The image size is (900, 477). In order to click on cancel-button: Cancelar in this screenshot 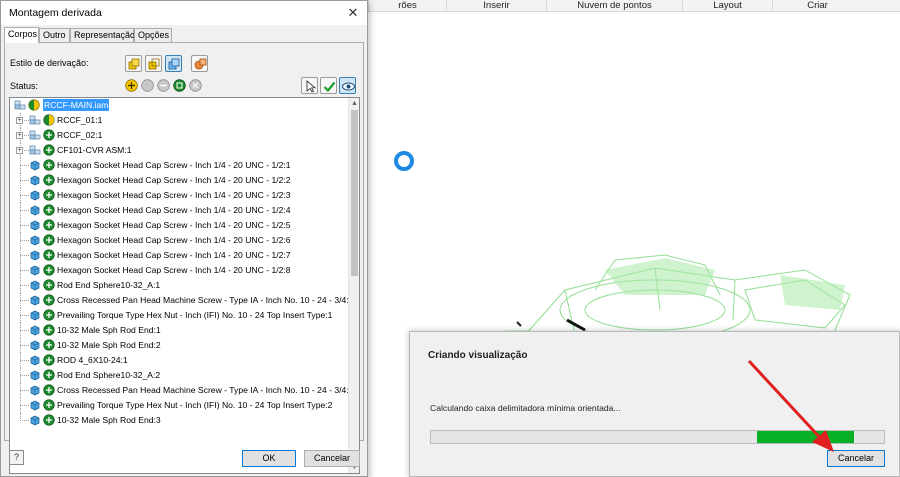, I will do `click(332, 458)`.